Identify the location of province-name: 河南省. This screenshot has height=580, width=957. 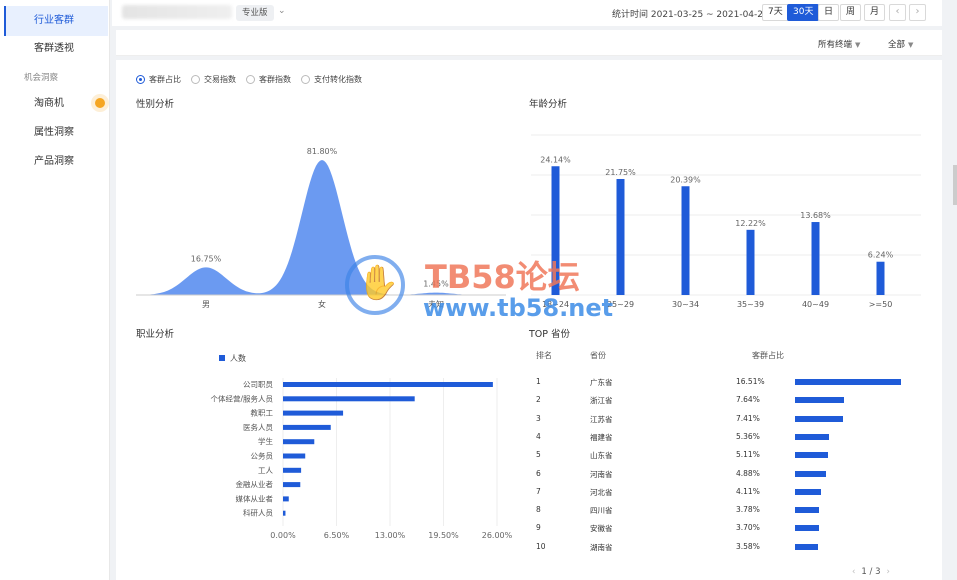
(601, 474).